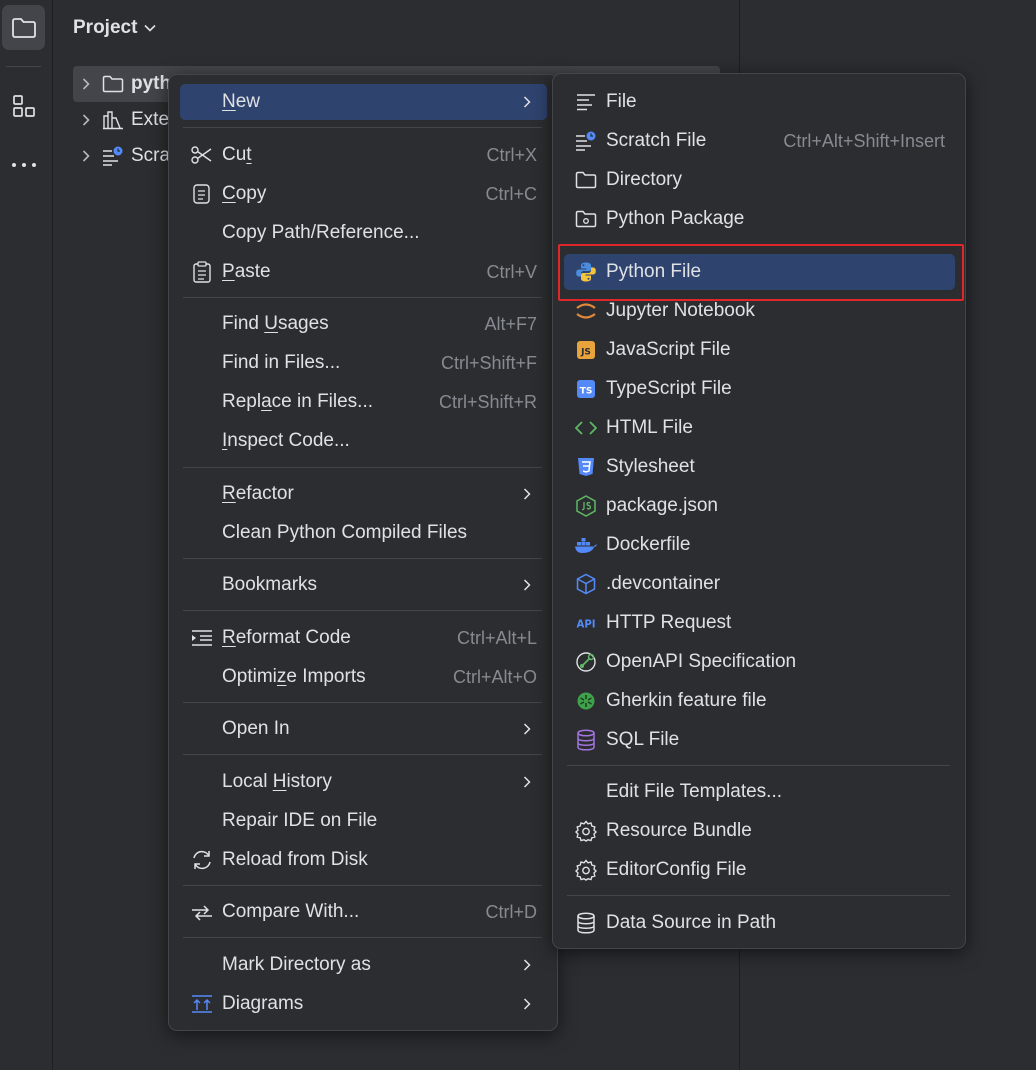 The height and width of the screenshot is (1070, 1036). Describe the element at coordinates (510, 323) in the screenshot. I see `shortcut-text: Alt+F7` at that location.